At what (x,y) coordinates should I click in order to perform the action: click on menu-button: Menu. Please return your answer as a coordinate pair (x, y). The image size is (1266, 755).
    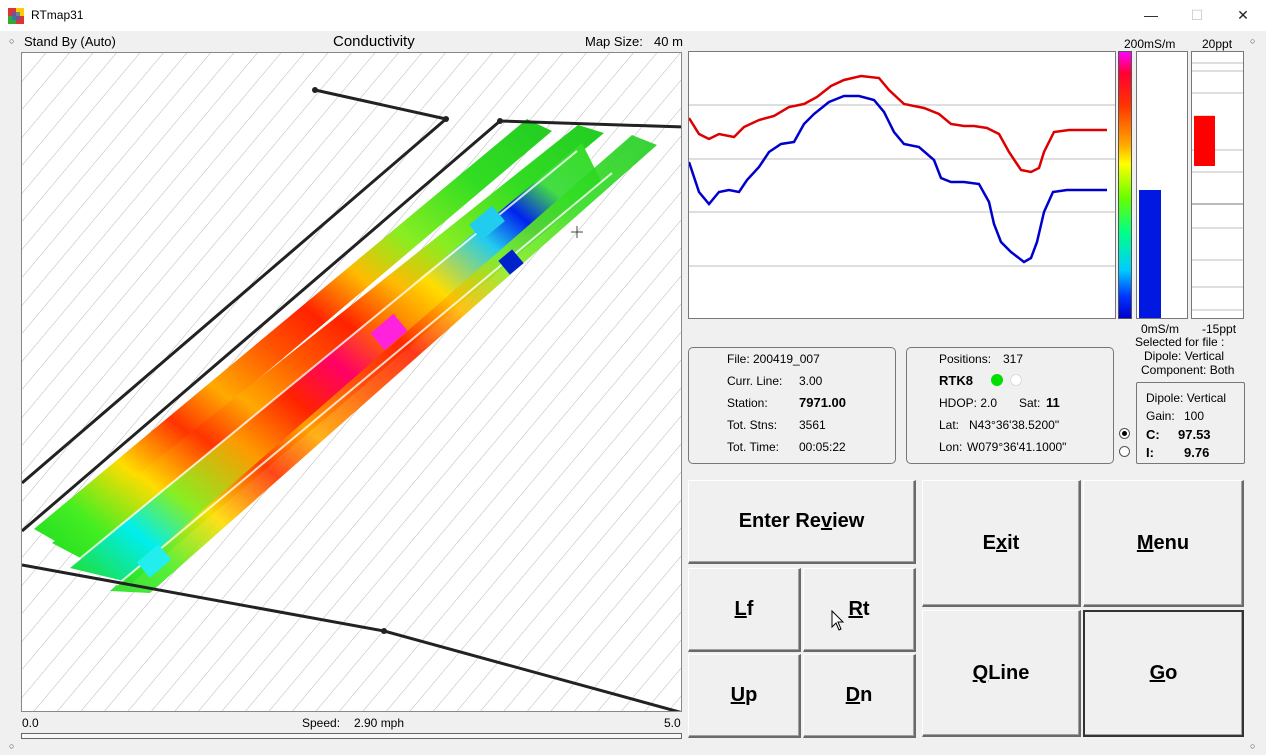
    Looking at the image, I should click on (1163, 543).